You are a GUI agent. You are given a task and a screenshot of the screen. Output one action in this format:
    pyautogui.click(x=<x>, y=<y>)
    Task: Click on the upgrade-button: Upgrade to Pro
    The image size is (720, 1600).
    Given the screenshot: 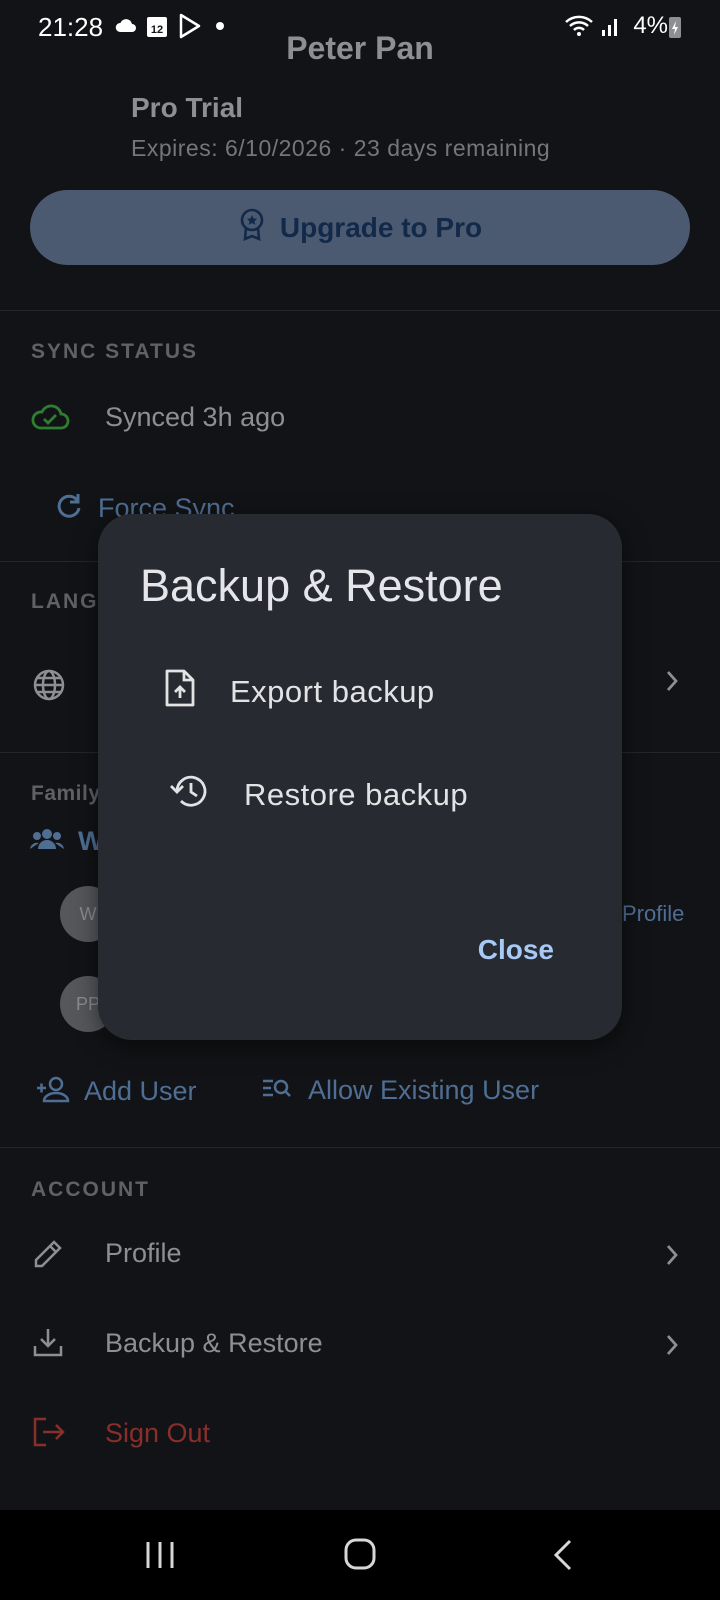 What is the action you would take?
    pyautogui.click(x=360, y=227)
    